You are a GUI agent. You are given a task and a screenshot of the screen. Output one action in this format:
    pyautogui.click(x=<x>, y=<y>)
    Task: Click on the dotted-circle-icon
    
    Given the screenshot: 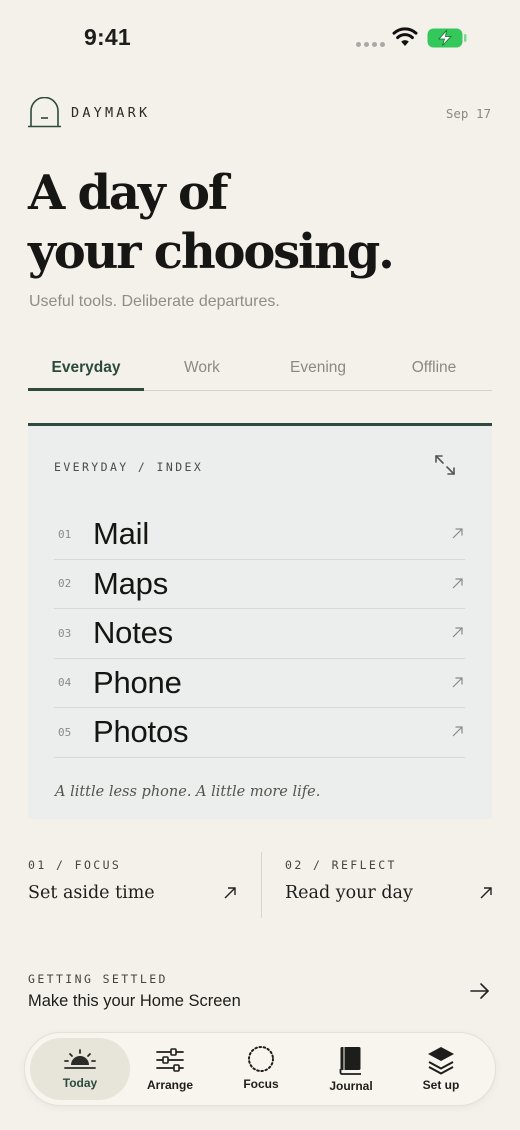 What is the action you would take?
    pyautogui.click(x=261, y=1059)
    